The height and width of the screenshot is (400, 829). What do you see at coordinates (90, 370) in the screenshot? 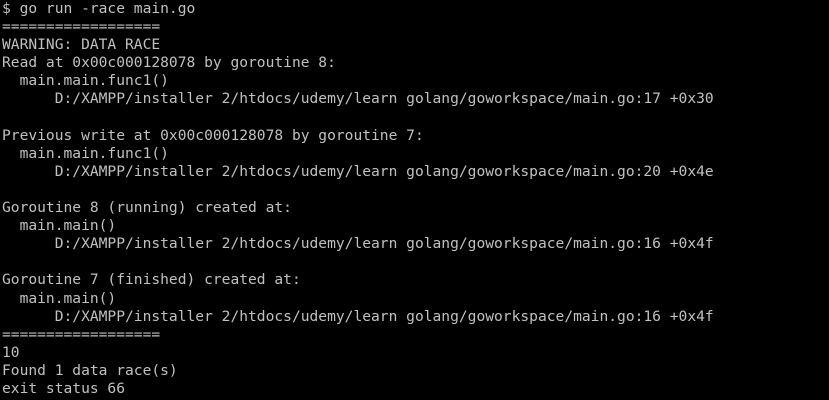
I see `race-summary-line: Found 1 data race(s)` at bounding box center [90, 370].